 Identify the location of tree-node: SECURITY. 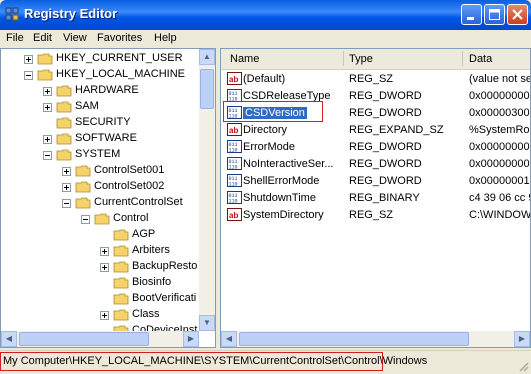
(99, 123).